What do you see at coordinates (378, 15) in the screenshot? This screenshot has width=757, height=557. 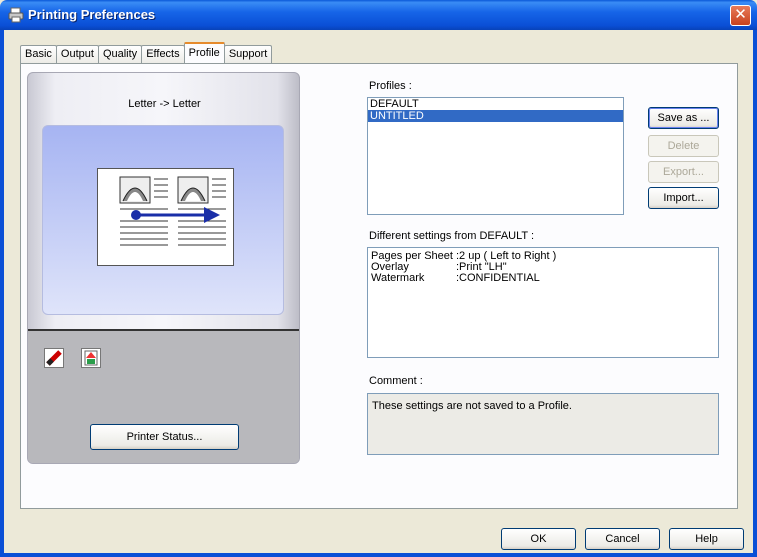 I see `title-bar: Printing Preferences ✕` at bounding box center [378, 15].